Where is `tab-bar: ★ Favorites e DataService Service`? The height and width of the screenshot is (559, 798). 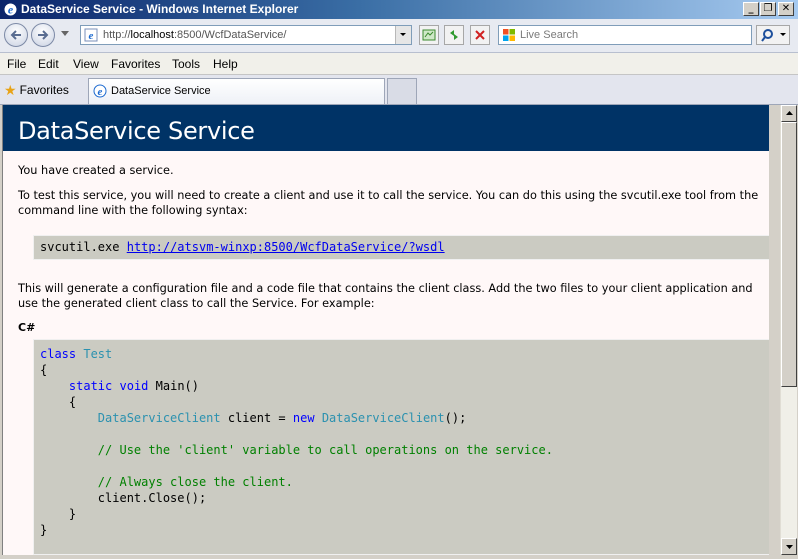
tab-bar: ★ Favorites e DataService Service is located at coordinates (399, 90).